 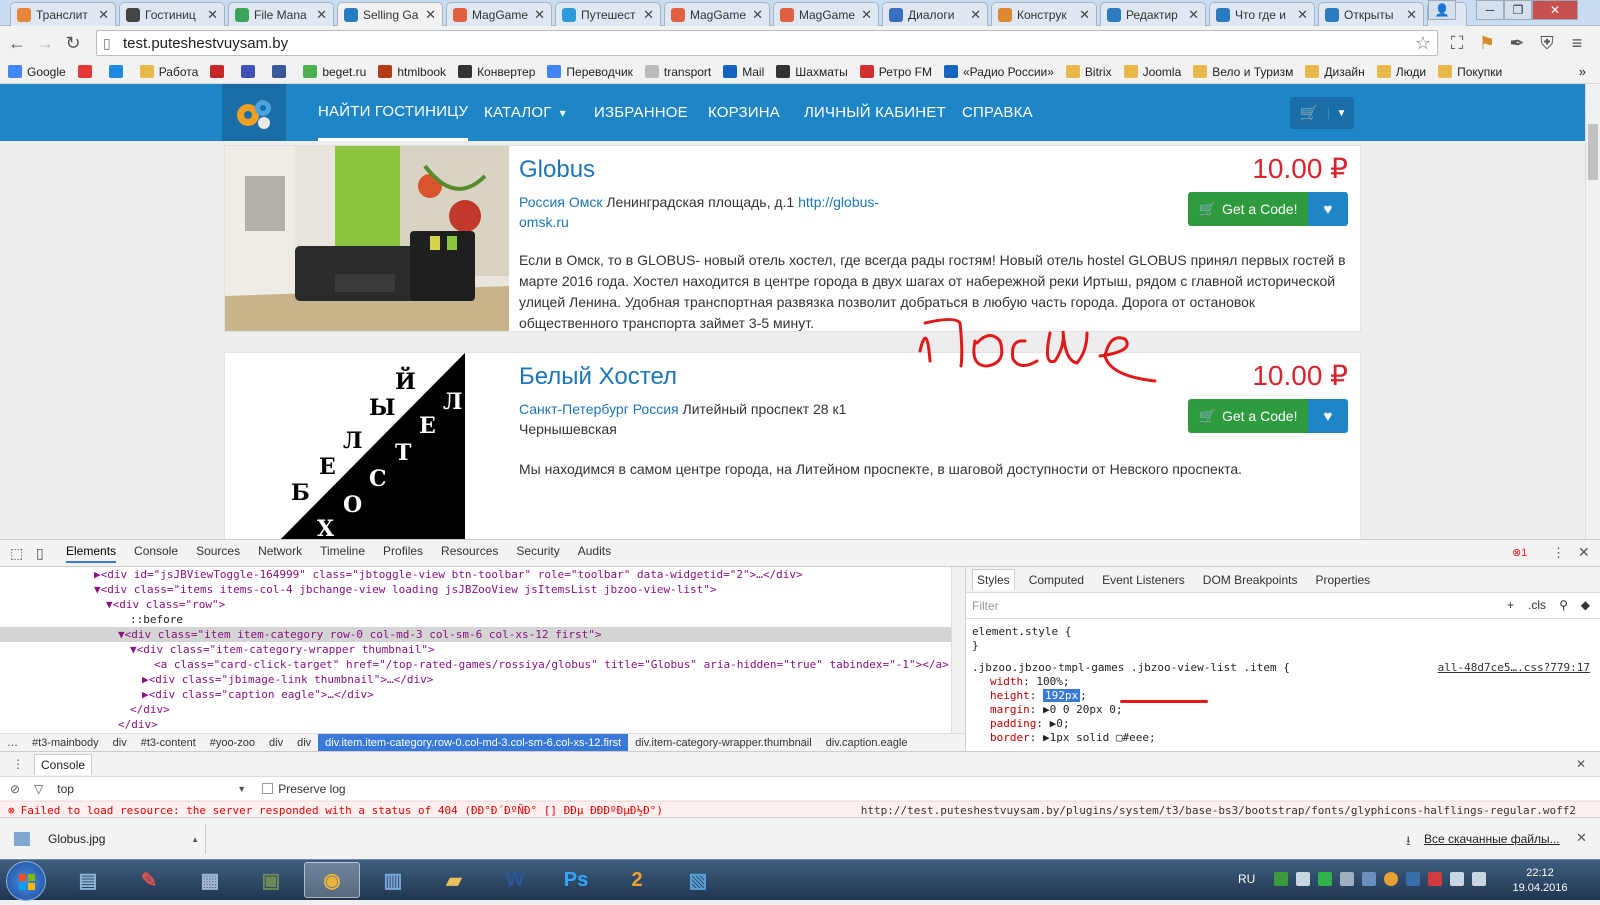 What do you see at coordinates (18, 764) in the screenshot?
I see `drawer-menu-icon: ⋮` at bounding box center [18, 764].